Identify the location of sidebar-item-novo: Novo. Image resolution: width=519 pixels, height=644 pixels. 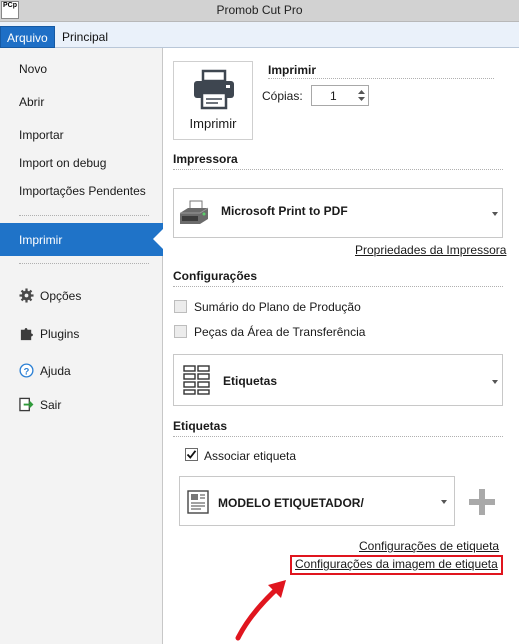
(33, 69).